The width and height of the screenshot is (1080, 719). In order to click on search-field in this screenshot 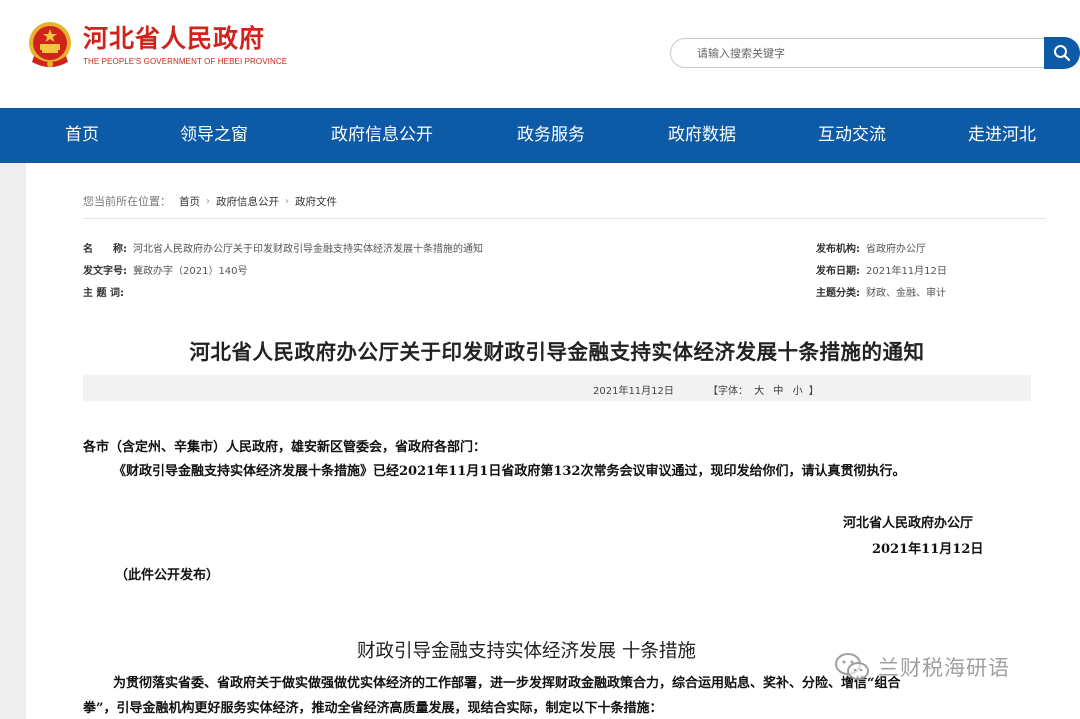, I will do `click(857, 53)`.